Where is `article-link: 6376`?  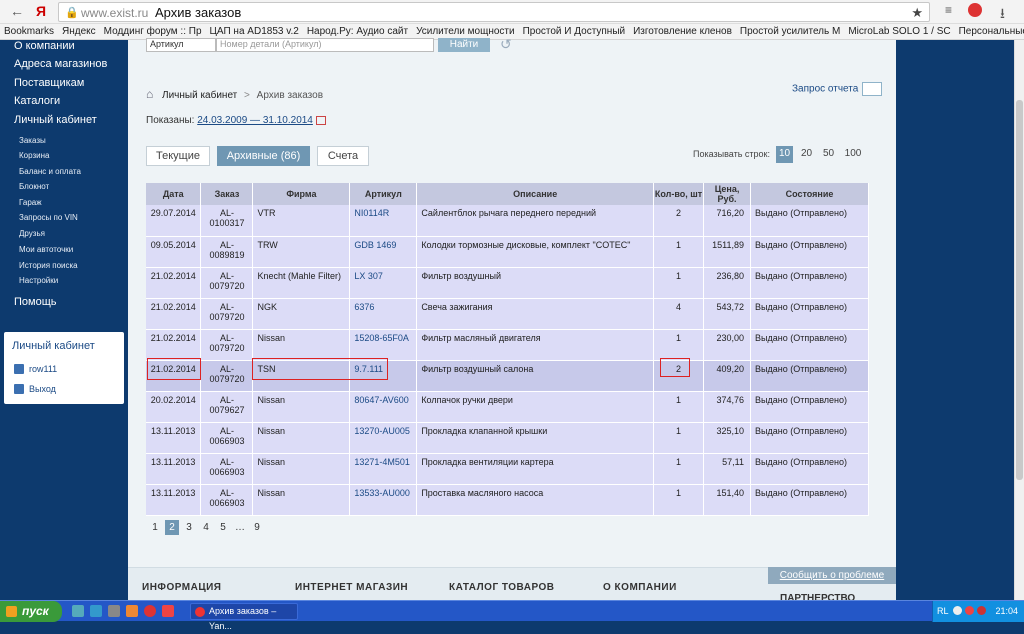 article-link: 6376 is located at coordinates (364, 307).